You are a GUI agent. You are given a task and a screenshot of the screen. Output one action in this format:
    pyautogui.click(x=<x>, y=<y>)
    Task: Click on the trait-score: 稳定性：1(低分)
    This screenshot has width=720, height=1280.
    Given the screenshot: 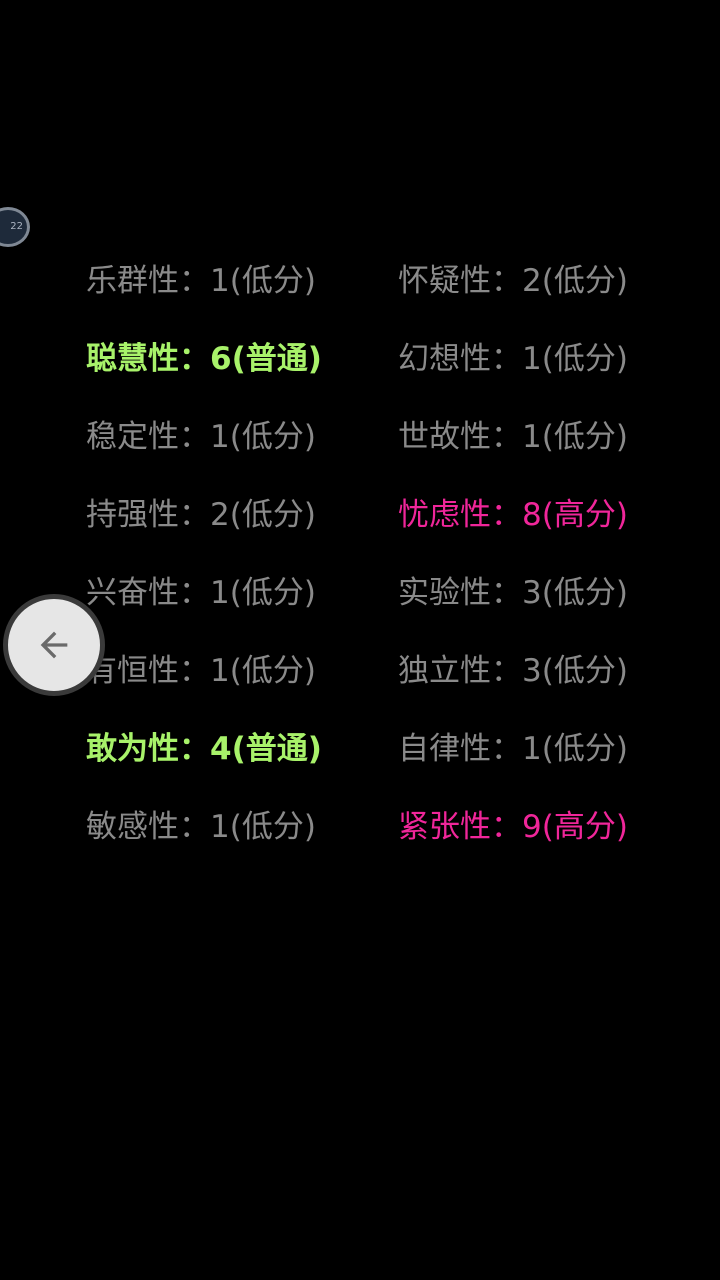 What is the action you would take?
    pyautogui.click(x=201, y=437)
    